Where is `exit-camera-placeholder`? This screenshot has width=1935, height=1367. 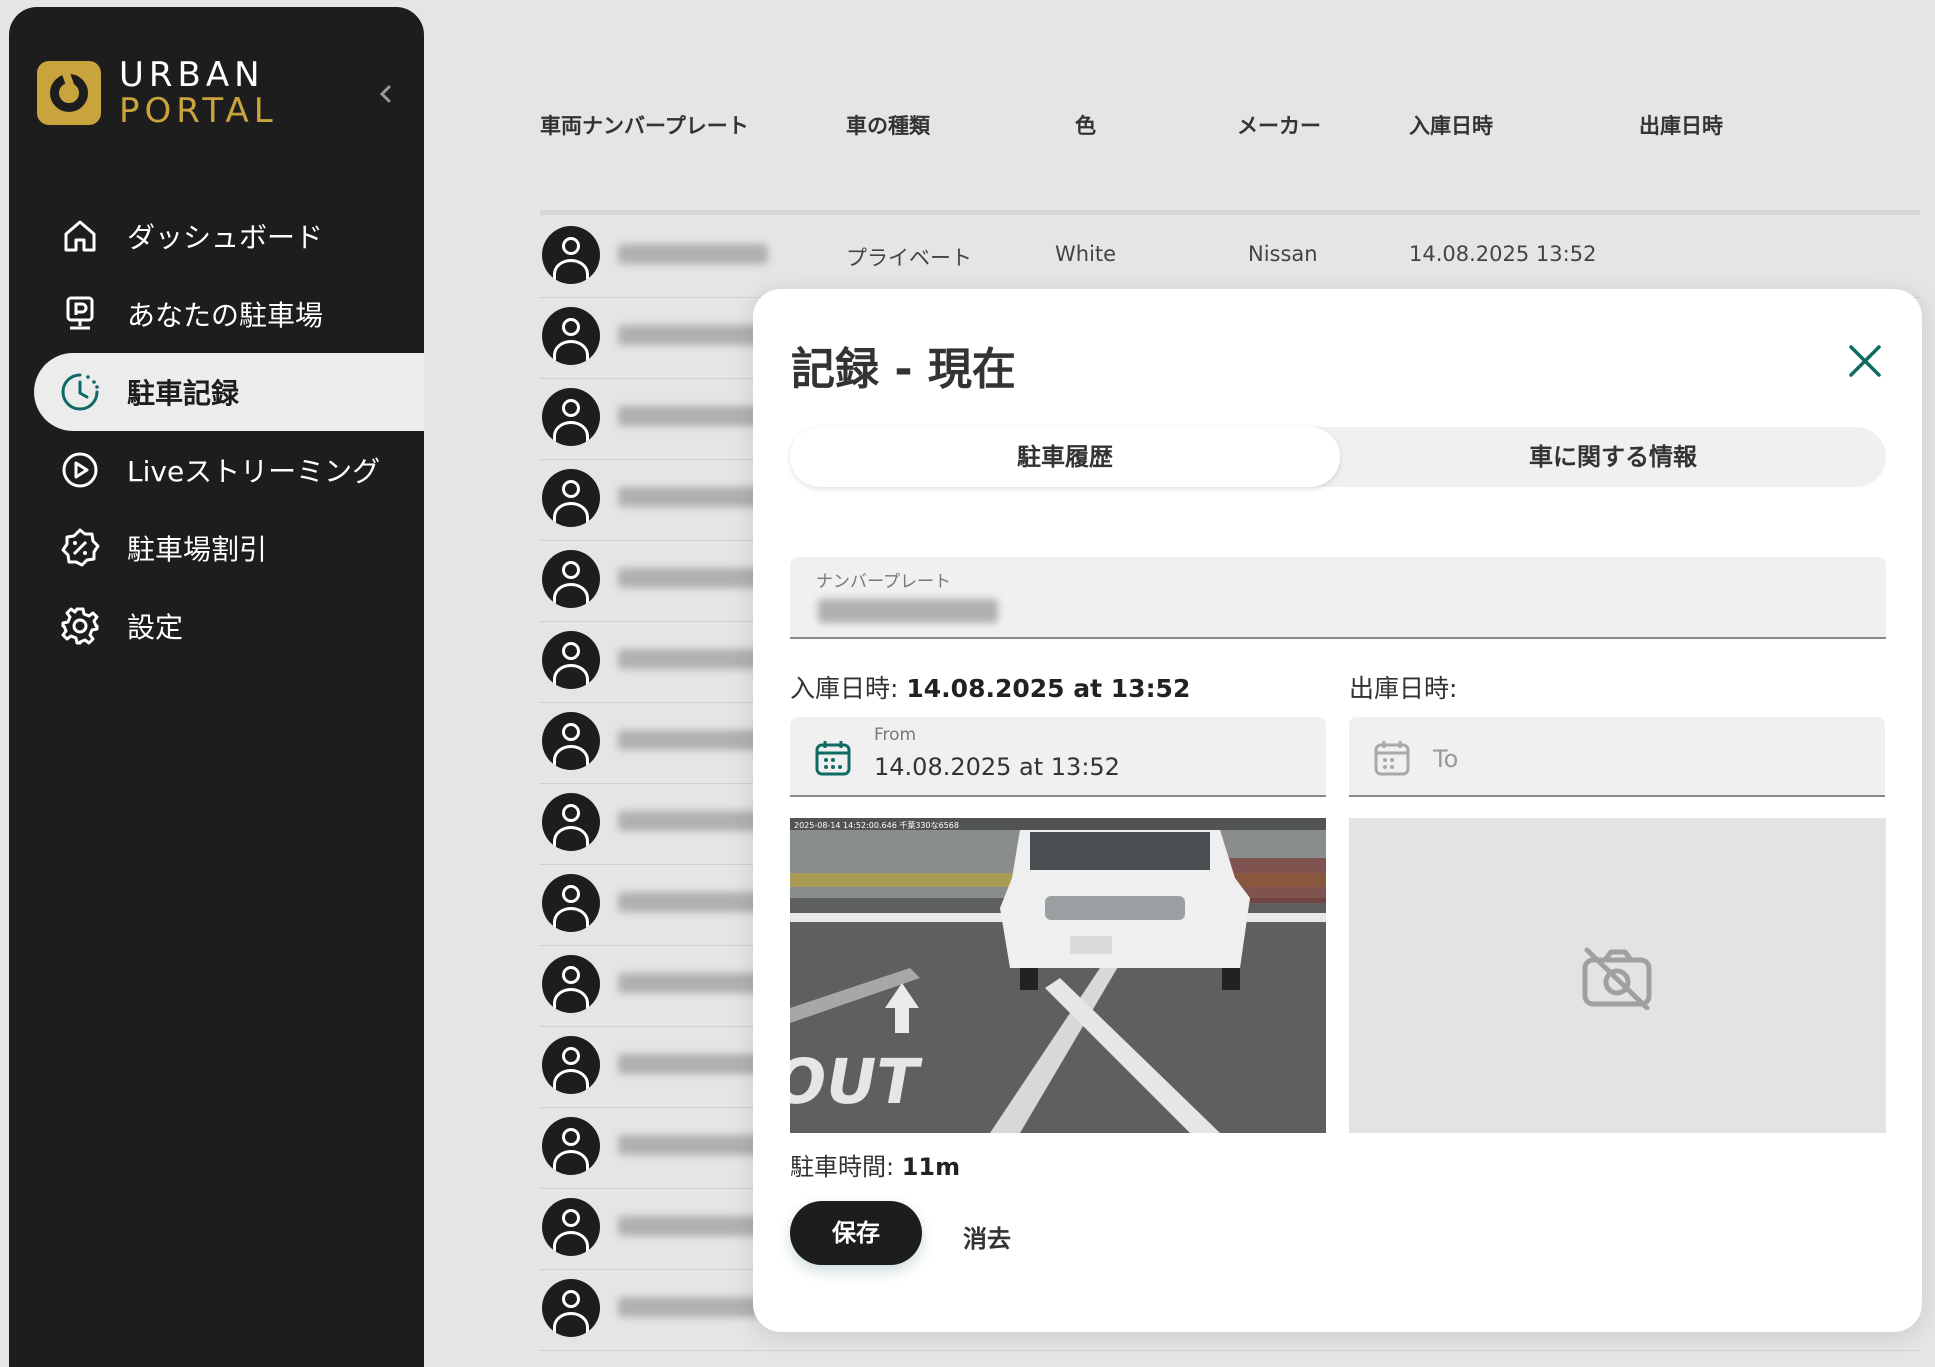
exit-camera-placeholder is located at coordinates (1617, 975).